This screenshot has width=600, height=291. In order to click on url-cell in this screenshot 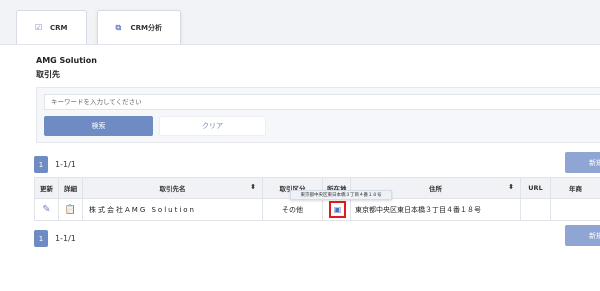, I will do `click(535, 209)`.